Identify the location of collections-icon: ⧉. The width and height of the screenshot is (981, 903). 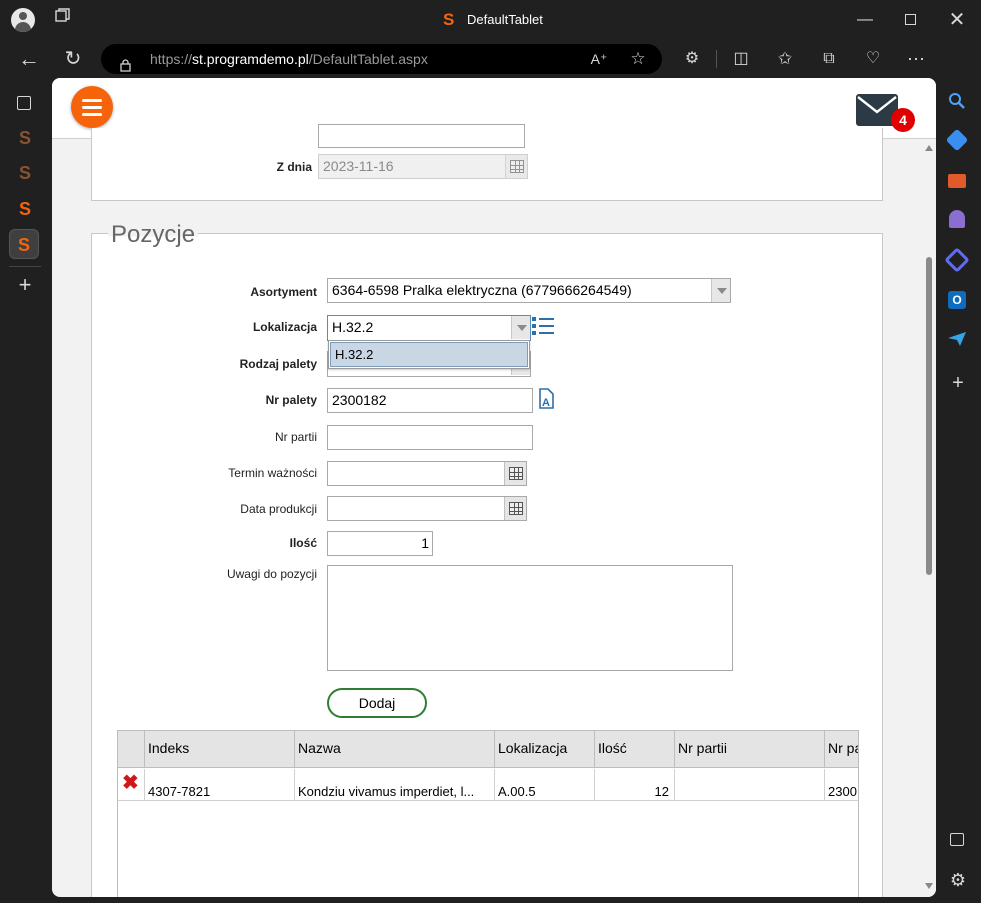
(829, 59).